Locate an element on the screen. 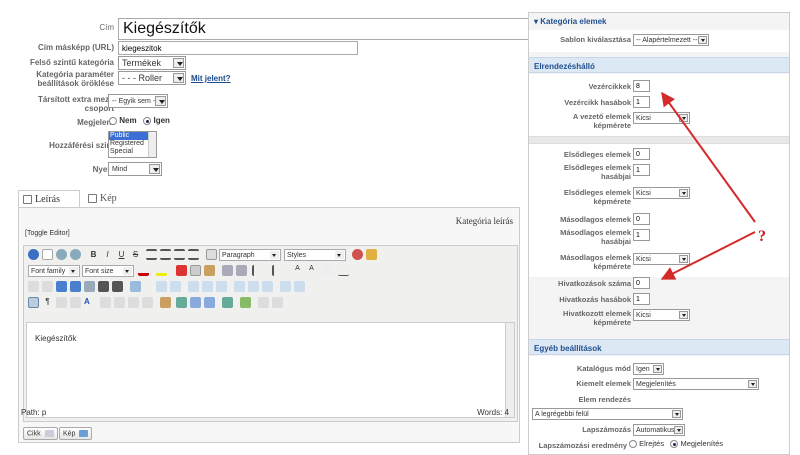 The width and height of the screenshot is (800, 455). col-before-icon is located at coordinates (239, 286).